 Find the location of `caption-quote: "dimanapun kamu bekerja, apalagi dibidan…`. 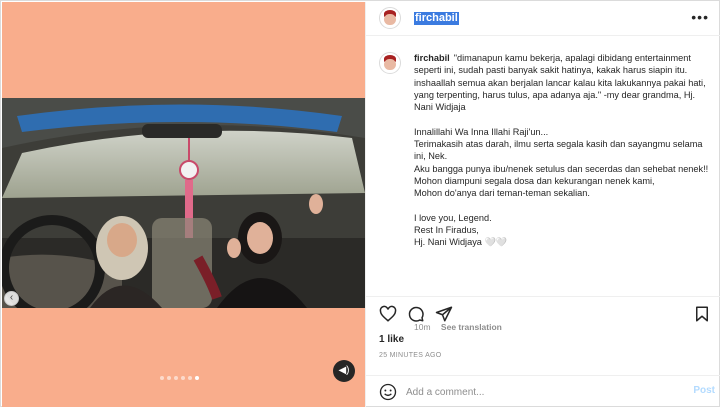

caption-quote: "dimanapun kamu bekerja, apalagi dibidan… is located at coordinates (560, 83).